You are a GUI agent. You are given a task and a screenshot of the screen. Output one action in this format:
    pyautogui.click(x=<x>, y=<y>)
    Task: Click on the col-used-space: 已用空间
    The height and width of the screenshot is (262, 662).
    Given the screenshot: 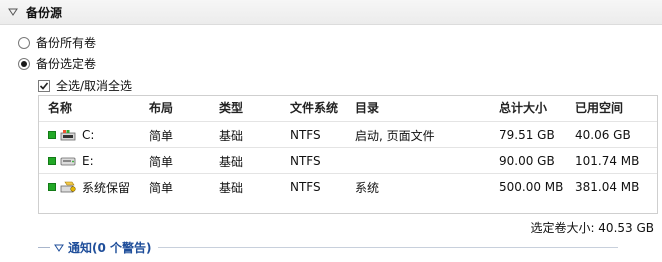 What is the action you would take?
    pyautogui.click(x=599, y=107)
    